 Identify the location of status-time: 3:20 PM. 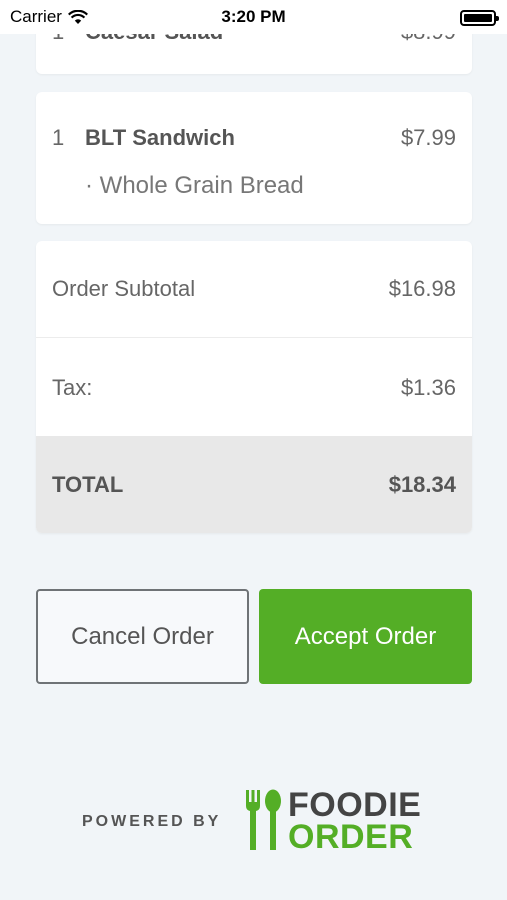
(253, 16).